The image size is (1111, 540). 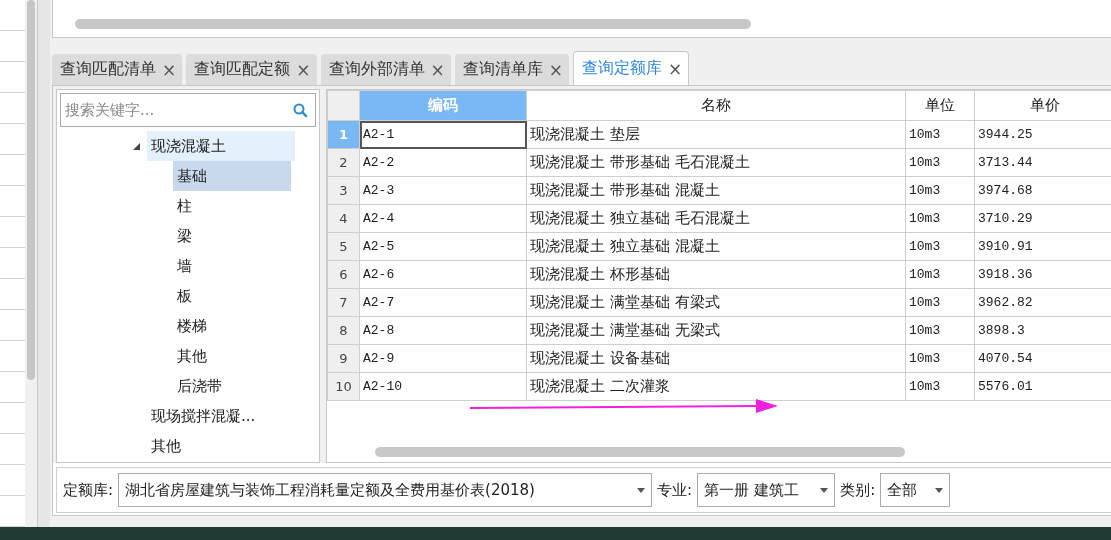 What do you see at coordinates (43, 263) in the screenshot?
I see `splitter-bar` at bounding box center [43, 263].